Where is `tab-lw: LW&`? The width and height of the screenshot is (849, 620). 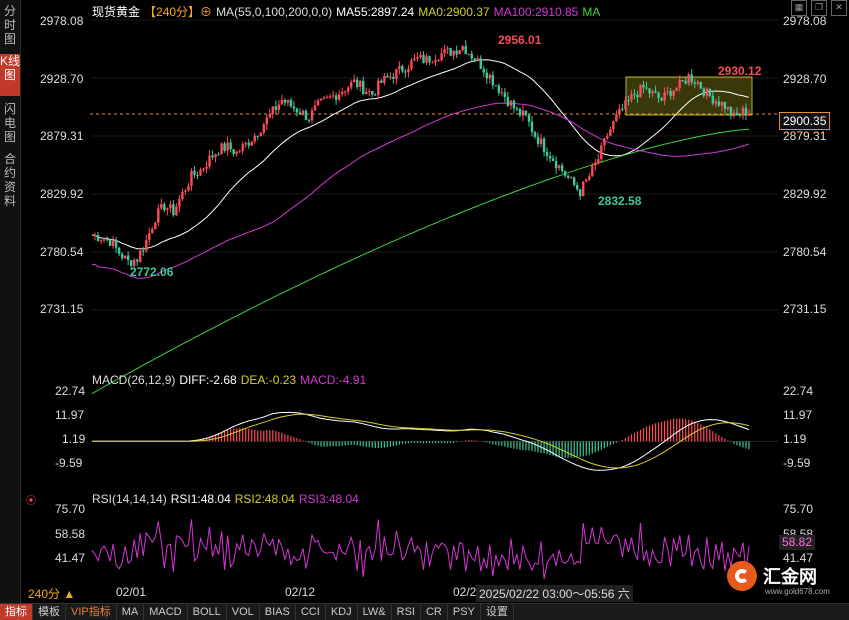 tab-lw: LW& is located at coordinates (375, 612).